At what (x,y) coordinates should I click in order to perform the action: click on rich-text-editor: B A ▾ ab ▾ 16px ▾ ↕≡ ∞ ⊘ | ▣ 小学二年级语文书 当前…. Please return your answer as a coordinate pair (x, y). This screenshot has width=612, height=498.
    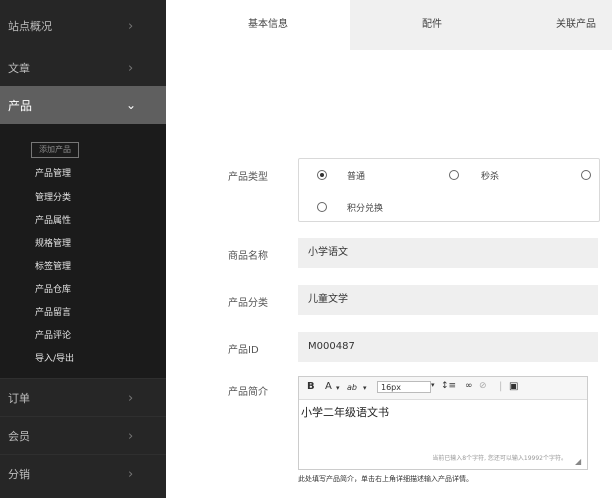
    Looking at the image, I should click on (443, 423).